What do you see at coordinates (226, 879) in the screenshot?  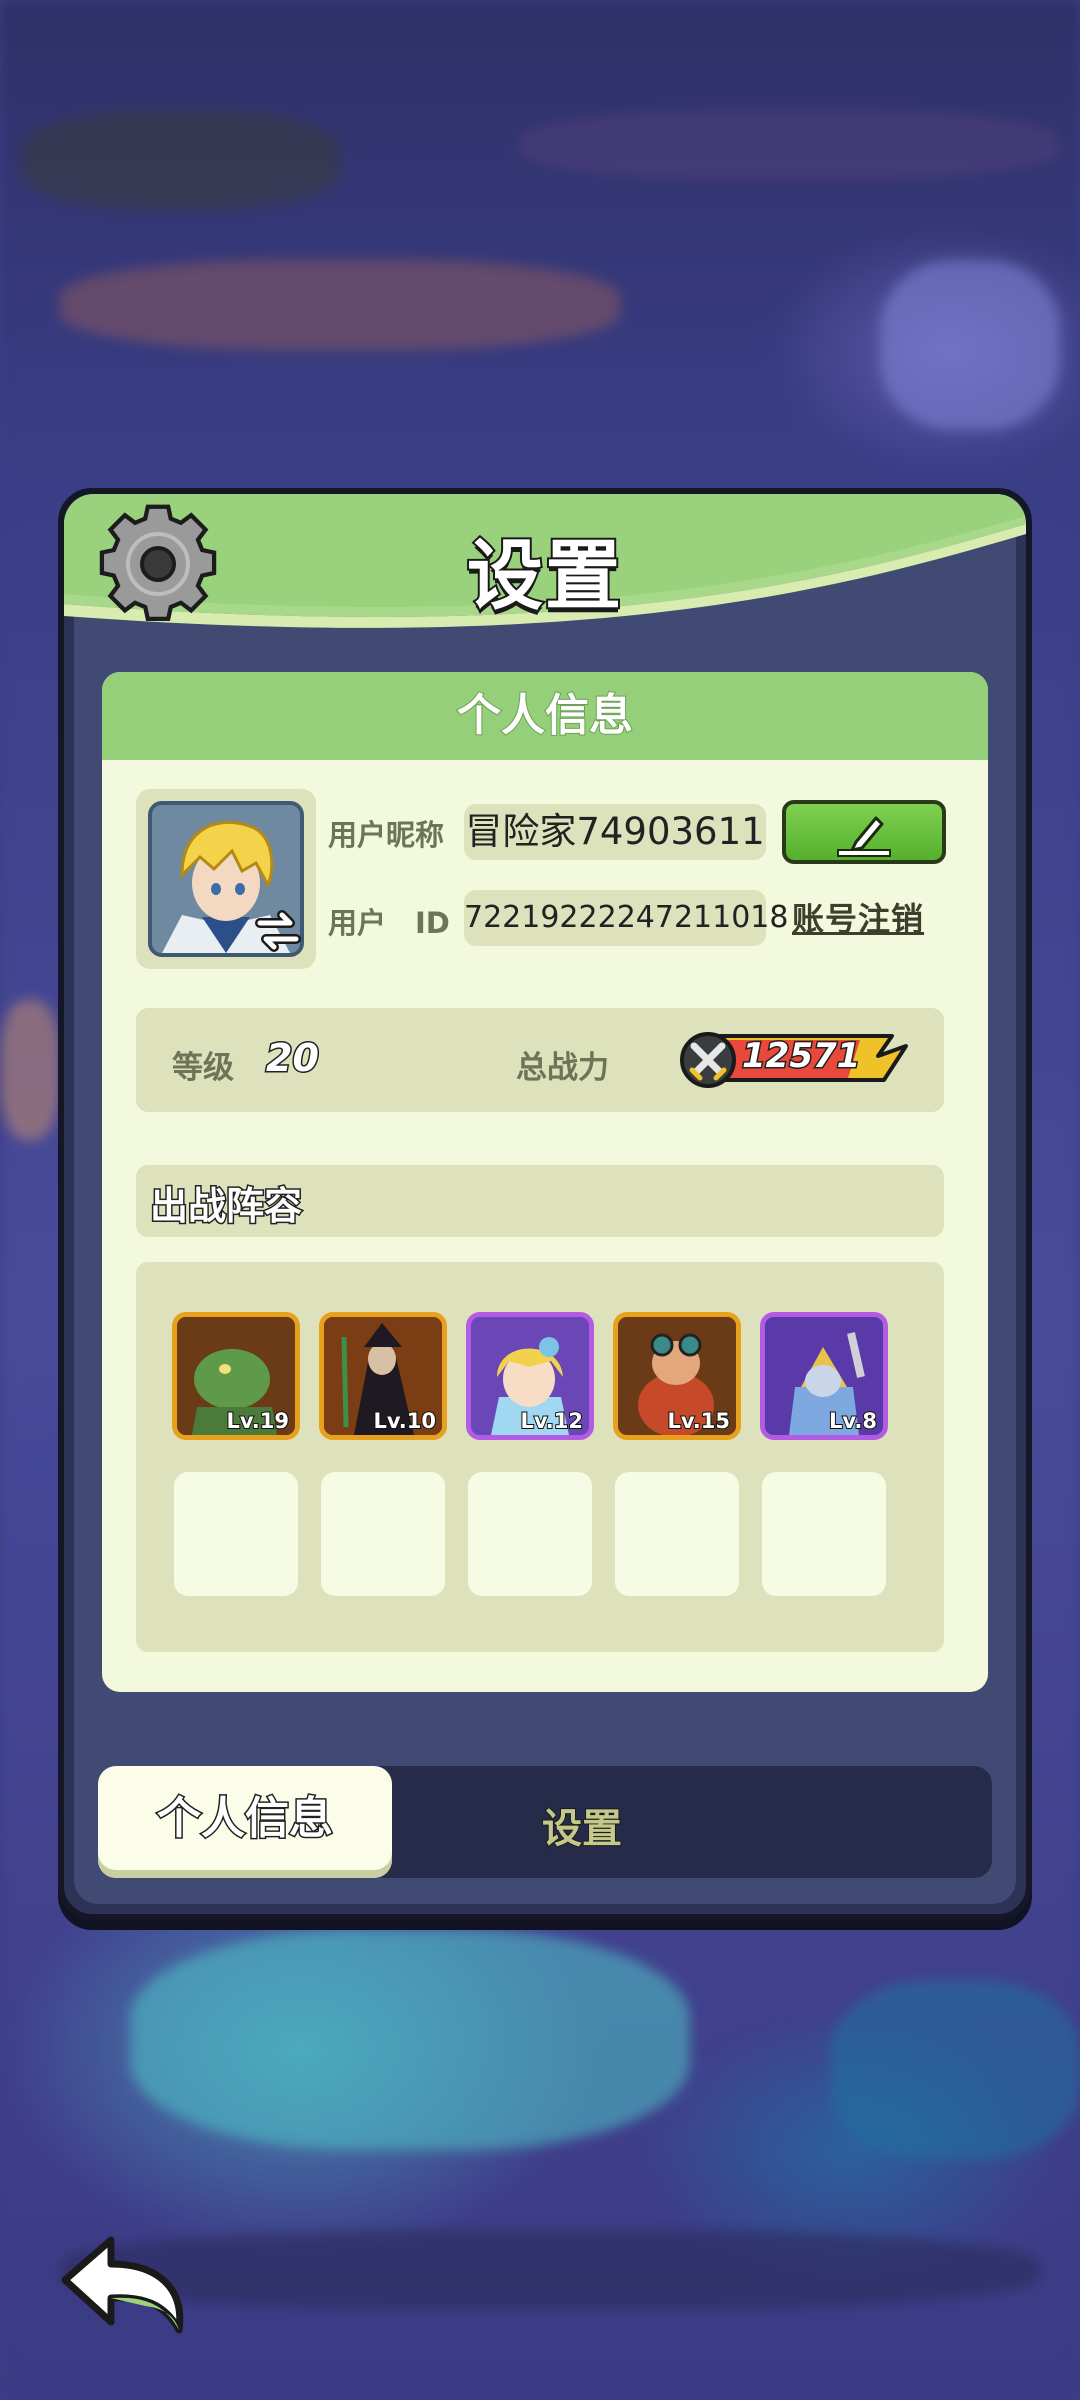 I see `avatar-frame` at bounding box center [226, 879].